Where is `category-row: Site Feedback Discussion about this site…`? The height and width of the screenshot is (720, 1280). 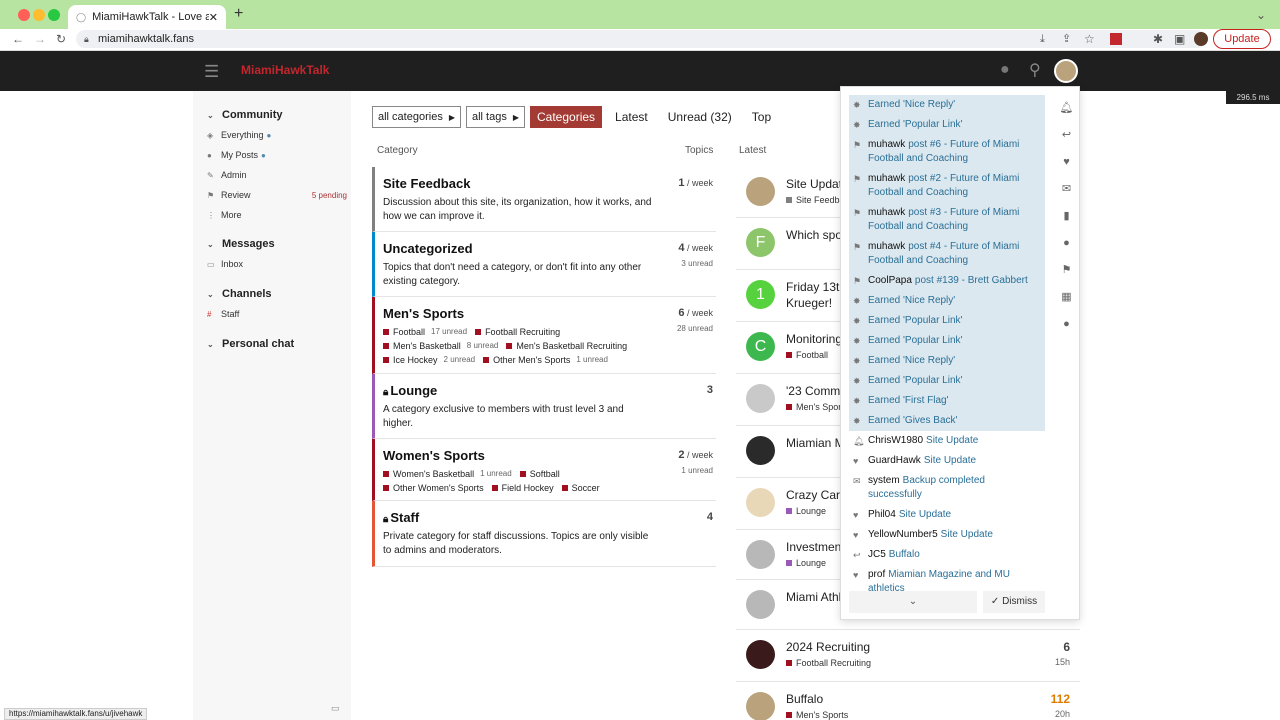
category-row: Site Feedback Discussion about this site… is located at coordinates (544, 199).